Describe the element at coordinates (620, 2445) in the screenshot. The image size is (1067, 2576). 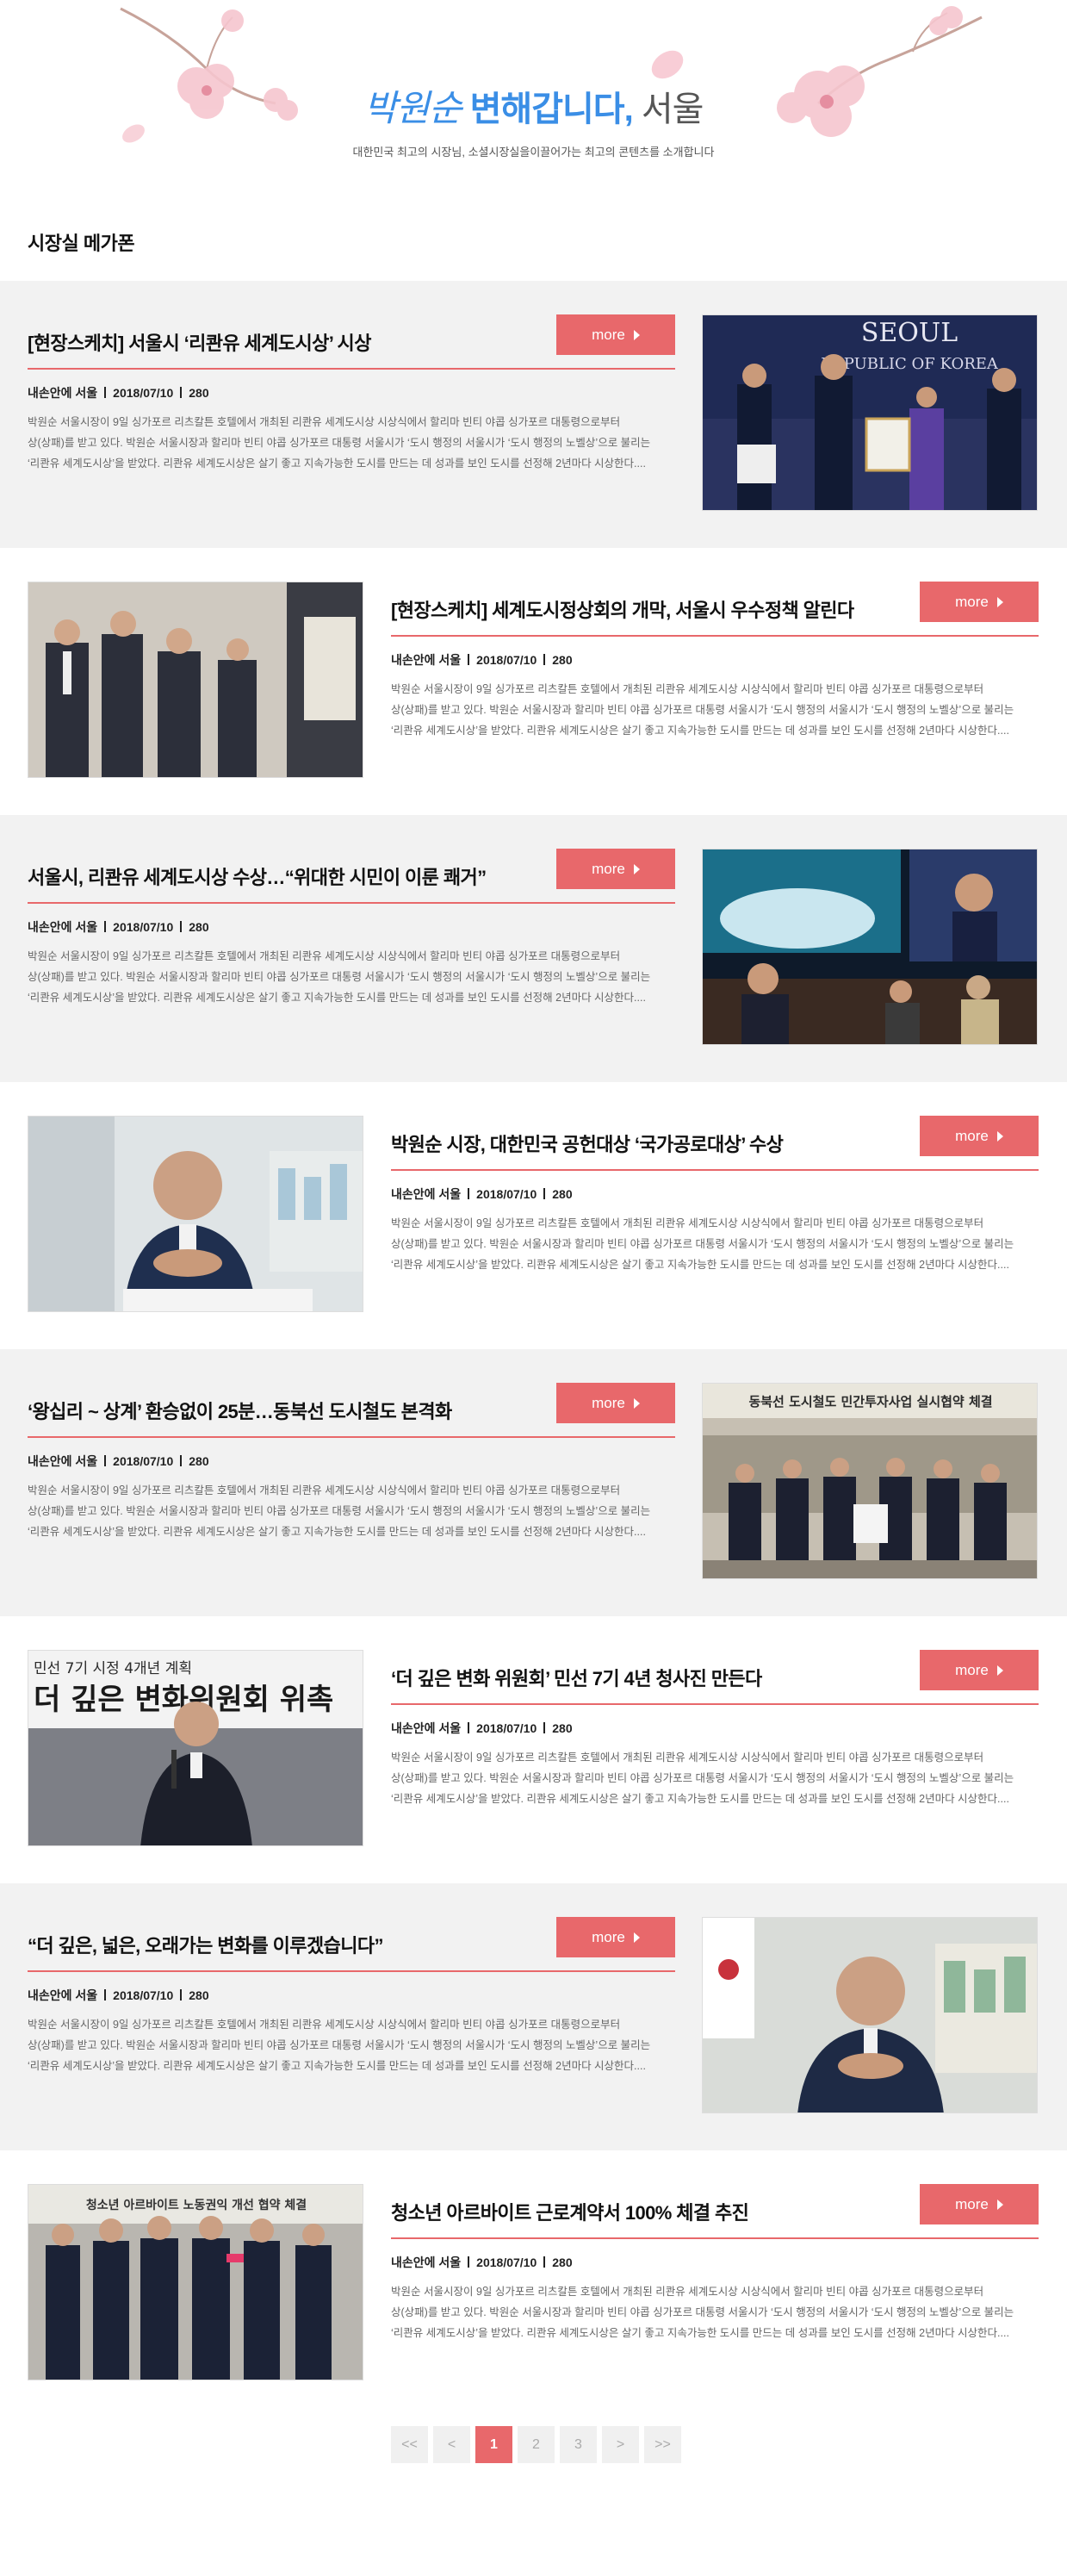
I see `next-page-button: >` at that location.